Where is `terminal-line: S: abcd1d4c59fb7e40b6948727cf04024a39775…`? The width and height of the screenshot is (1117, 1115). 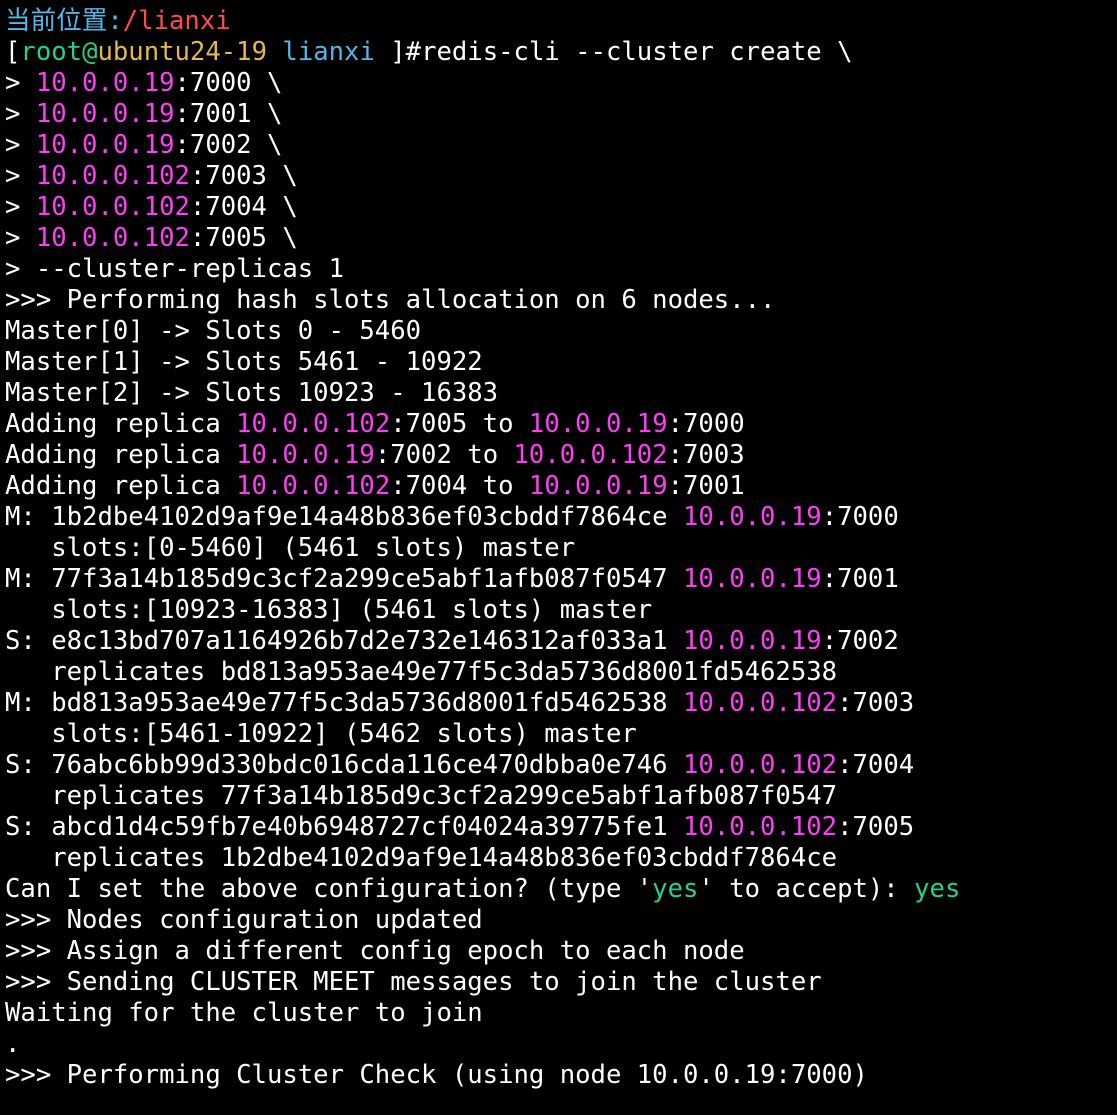
terminal-line: S: abcd1d4c59fb7e40b6948727cf04024a39775… is located at coordinates (561, 827).